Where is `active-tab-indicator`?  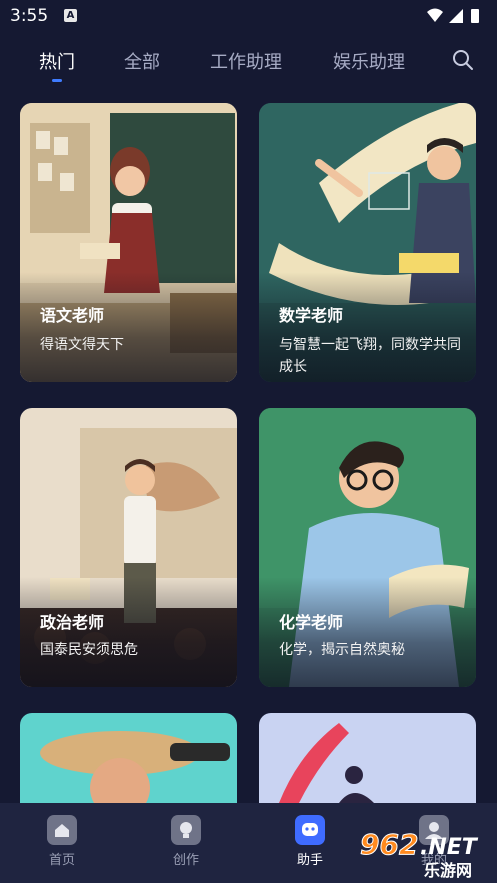
active-tab-indicator is located at coordinates (57, 80).